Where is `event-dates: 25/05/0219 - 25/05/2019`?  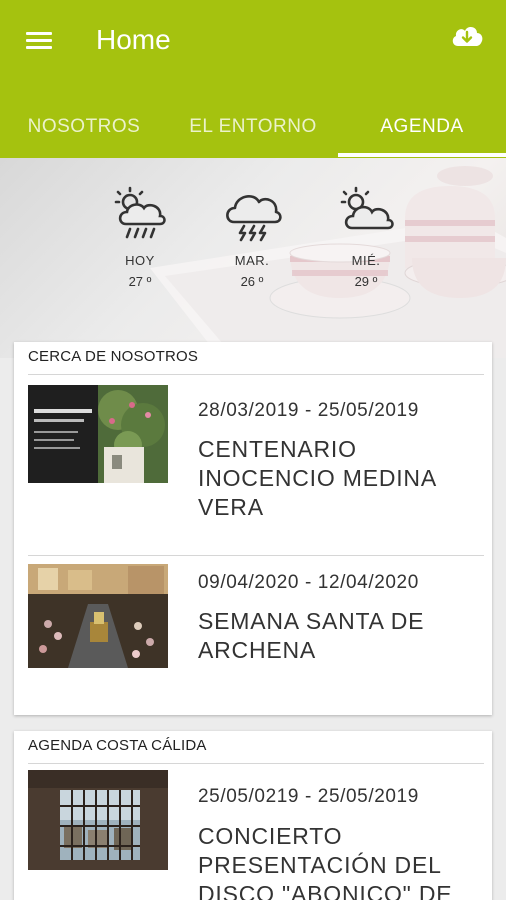 event-dates: 25/05/0219 - 25/05/2019 is located at coordinates (308, 796).